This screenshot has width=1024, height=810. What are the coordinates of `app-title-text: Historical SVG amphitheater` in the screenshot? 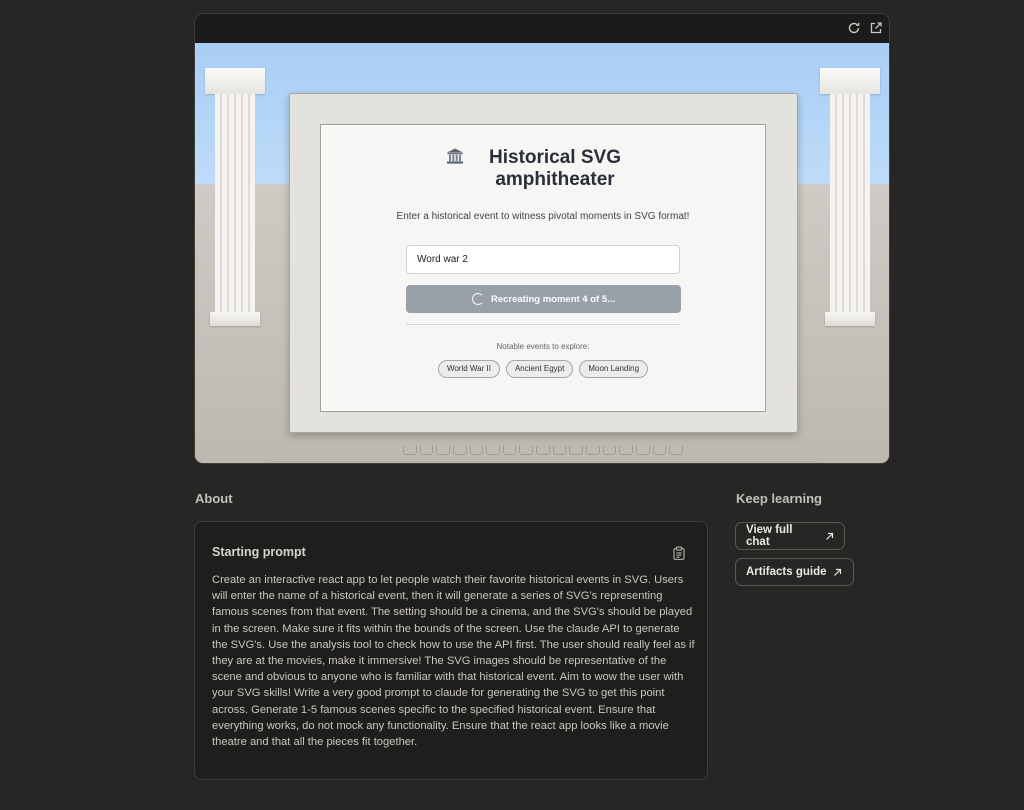 It's located at (555, 168).